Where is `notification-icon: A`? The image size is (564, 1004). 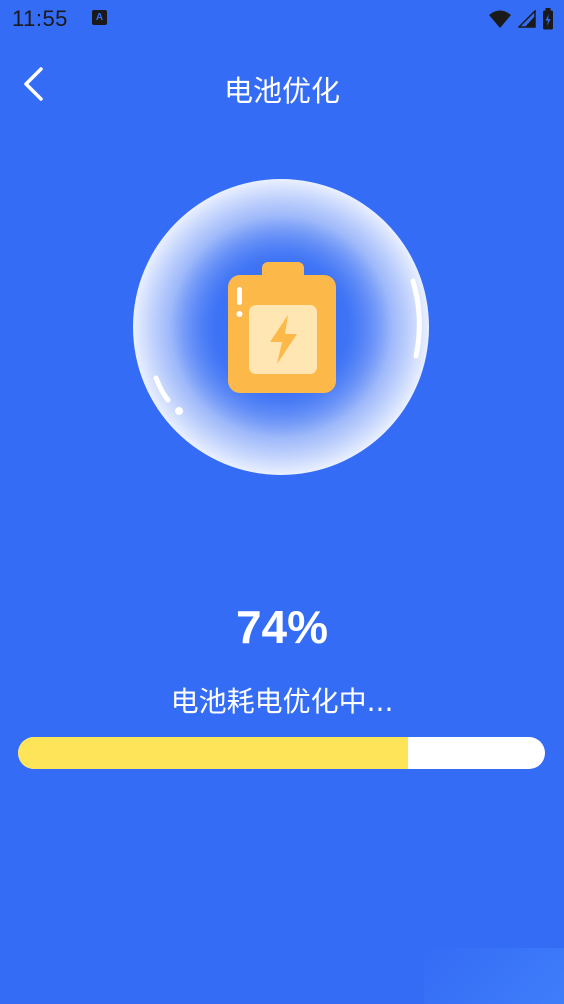 notification-icon: A is located at coordinates (99, 17).